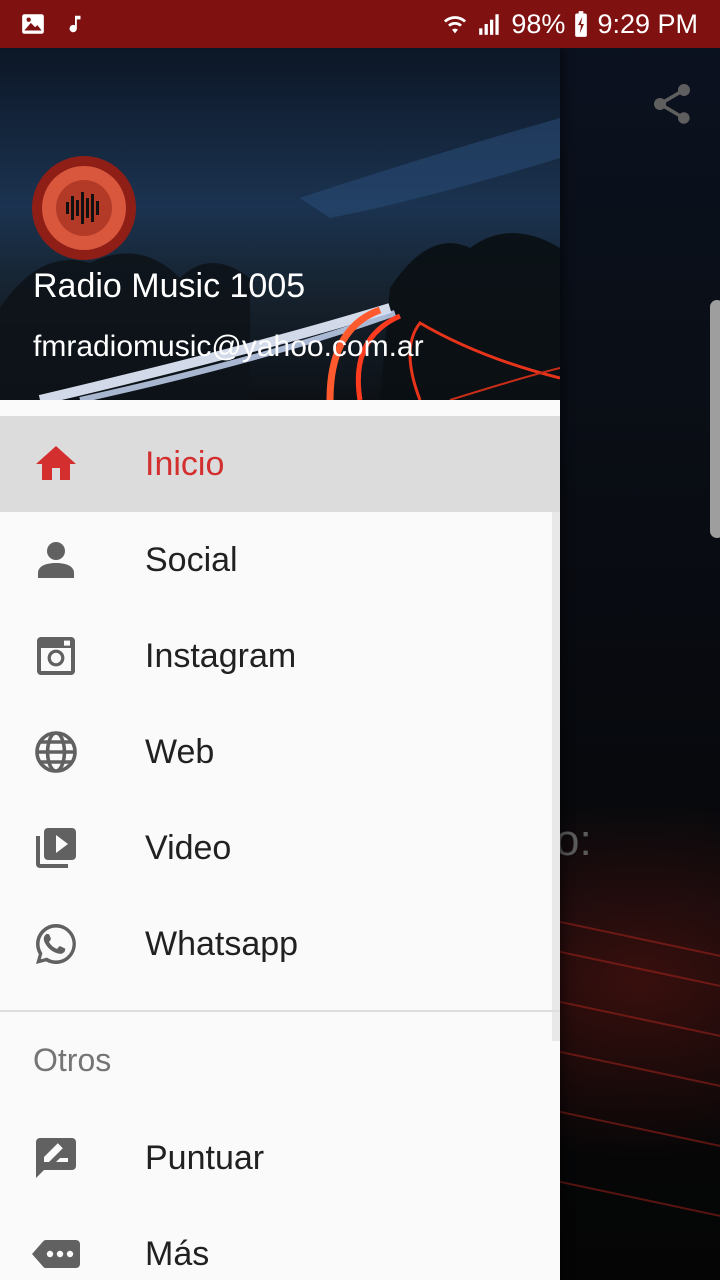 This screenshot has height=1280, width=720. What do you see at coordinates (185, 464) in the screenshot?
I see `menu-item-label: Inicio` at bounding box center [185, 464].